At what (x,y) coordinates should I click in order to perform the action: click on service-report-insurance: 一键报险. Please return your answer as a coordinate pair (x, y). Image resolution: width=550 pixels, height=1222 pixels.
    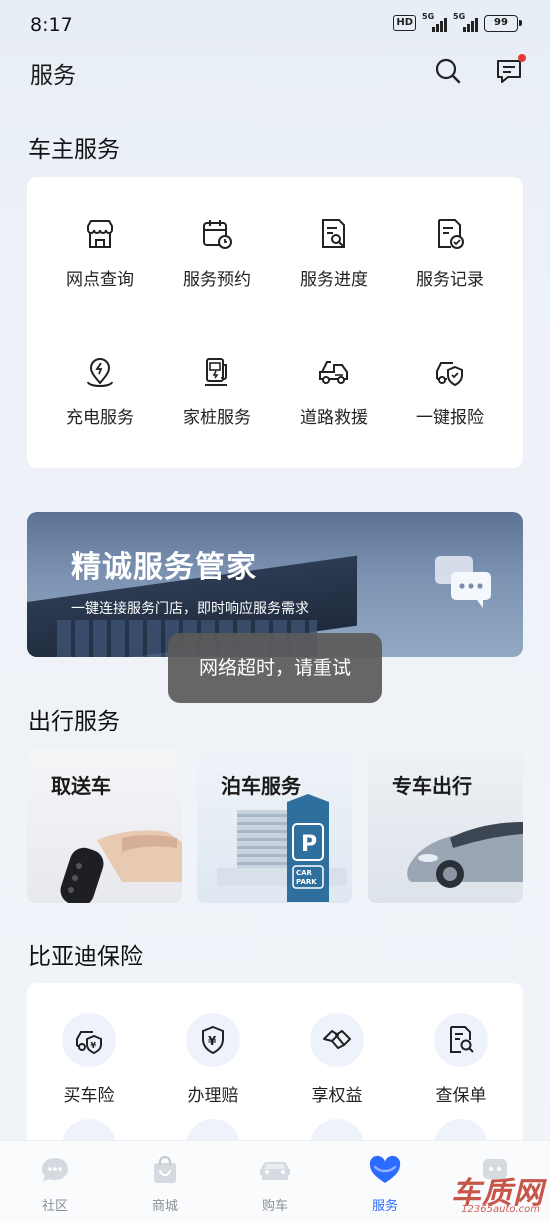
    Looking at the image, I should click on (450, 415).